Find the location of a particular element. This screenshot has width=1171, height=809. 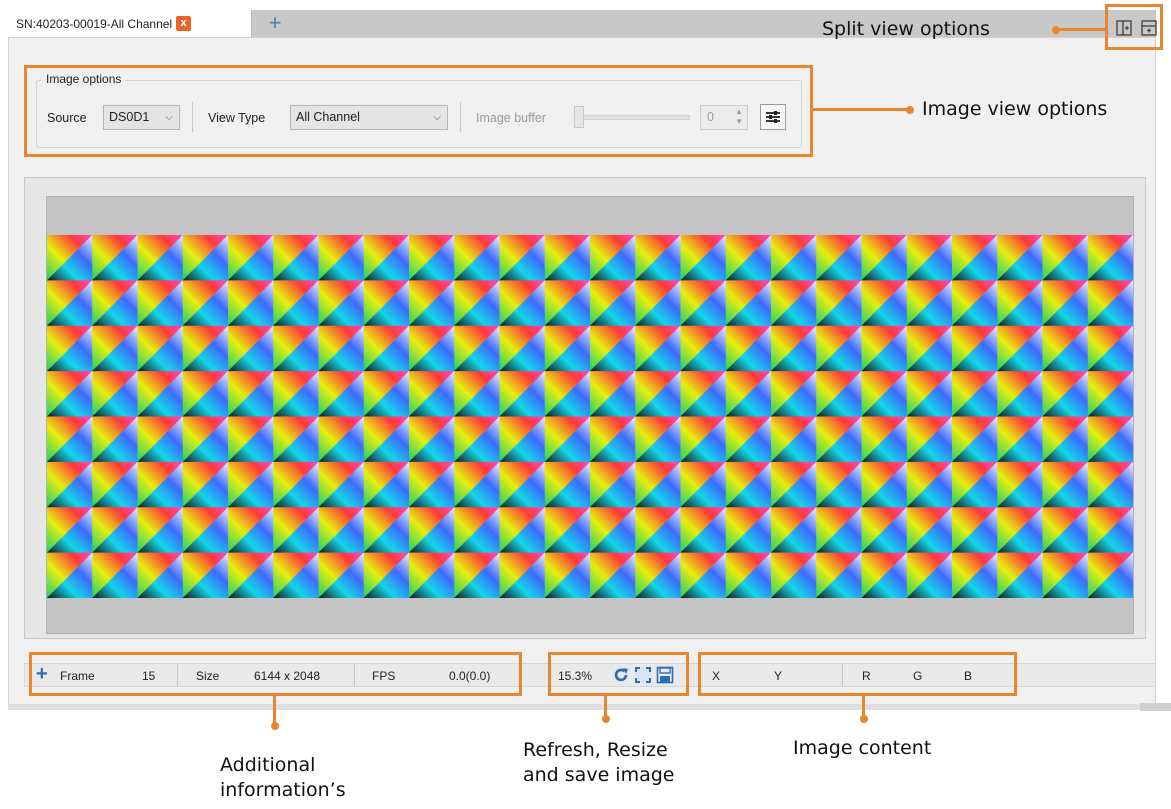

split-view-highlight is located at coordinates (1134, 27).